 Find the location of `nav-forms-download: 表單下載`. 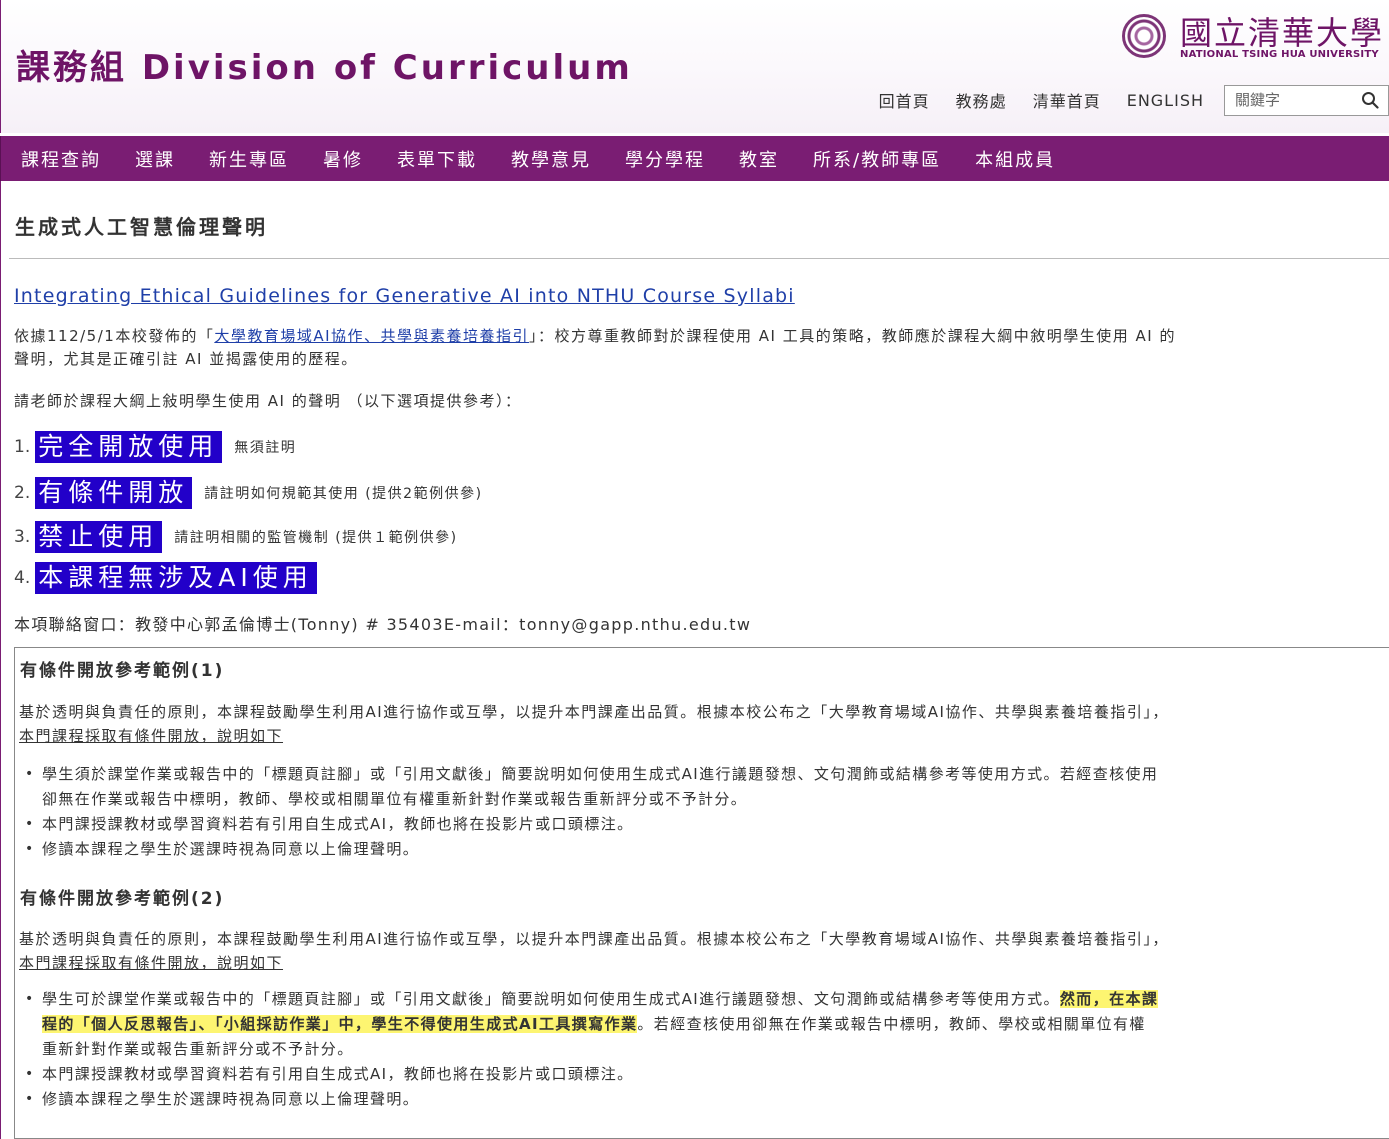

nav-forms-download: 表單下載 is located at coordinates (437, 159).